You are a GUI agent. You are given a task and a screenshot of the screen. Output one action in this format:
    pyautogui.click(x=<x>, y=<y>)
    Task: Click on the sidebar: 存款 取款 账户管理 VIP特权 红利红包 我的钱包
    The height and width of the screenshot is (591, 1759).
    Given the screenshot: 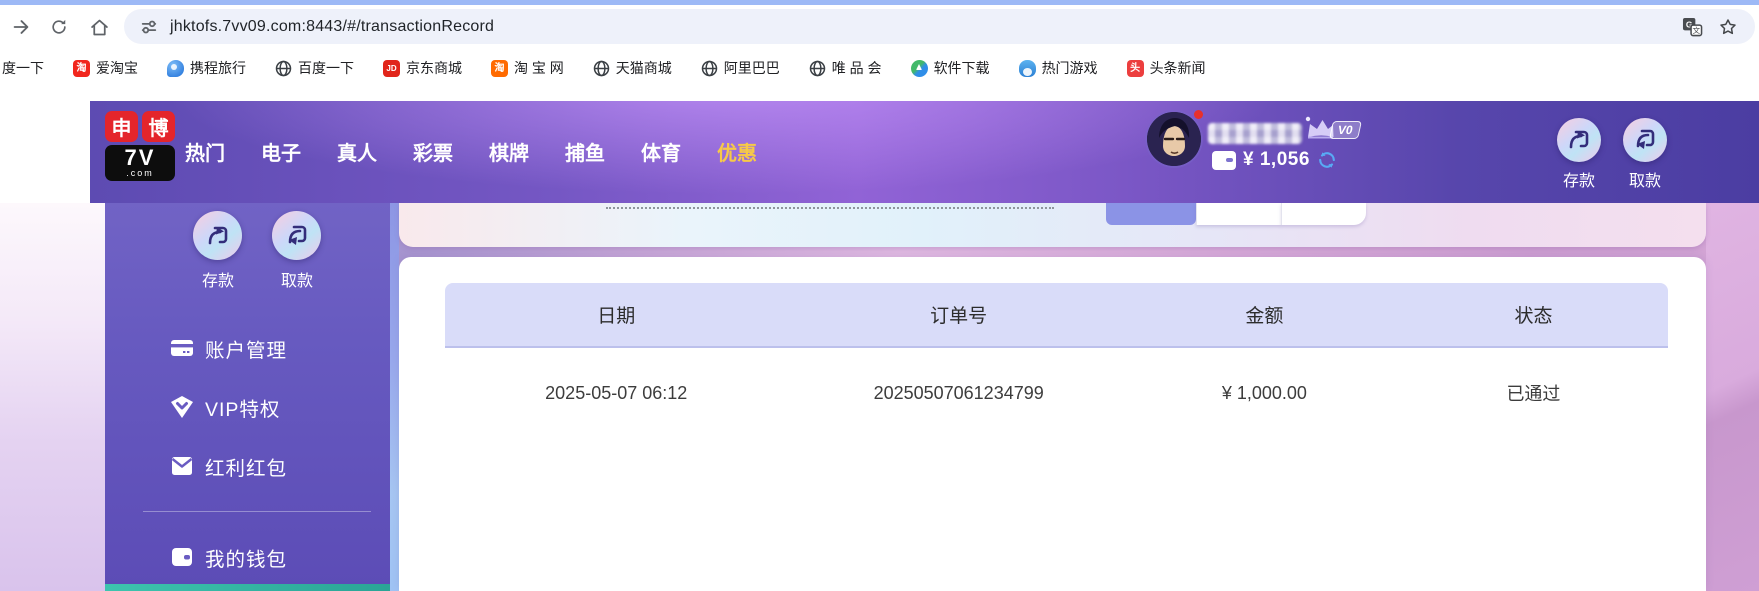 What is the action you would take?
    pyautogui.click(x=247, y=397)
    